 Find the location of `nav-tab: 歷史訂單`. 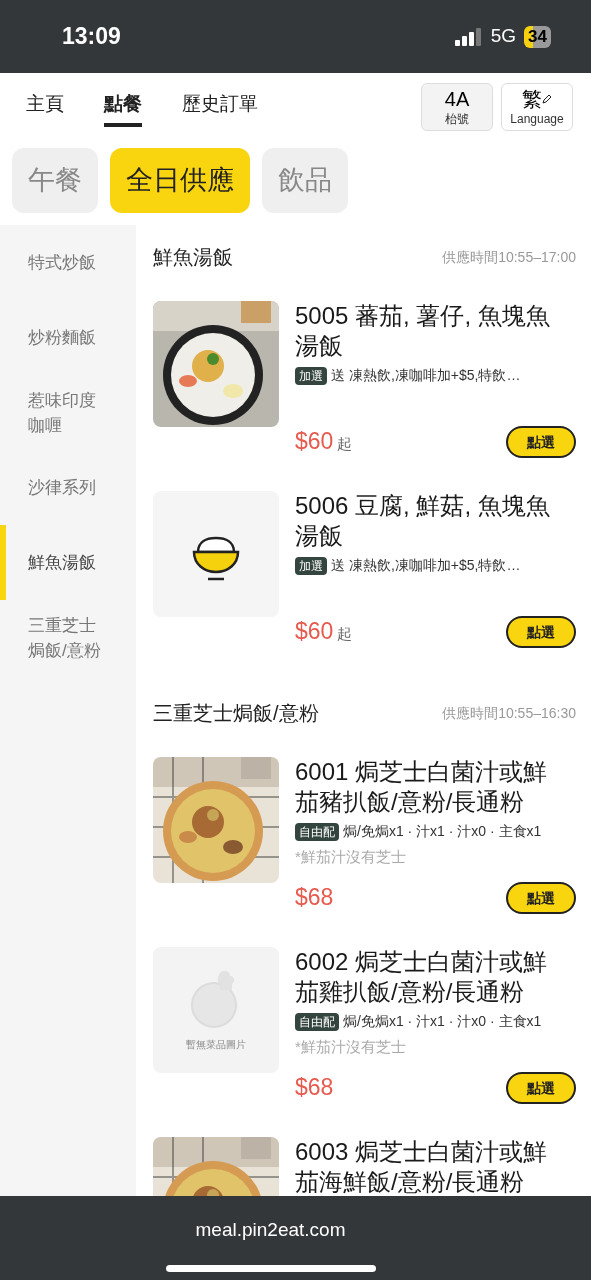

nav-tab: 歷史訂單 is located at coordinates (220, 106).